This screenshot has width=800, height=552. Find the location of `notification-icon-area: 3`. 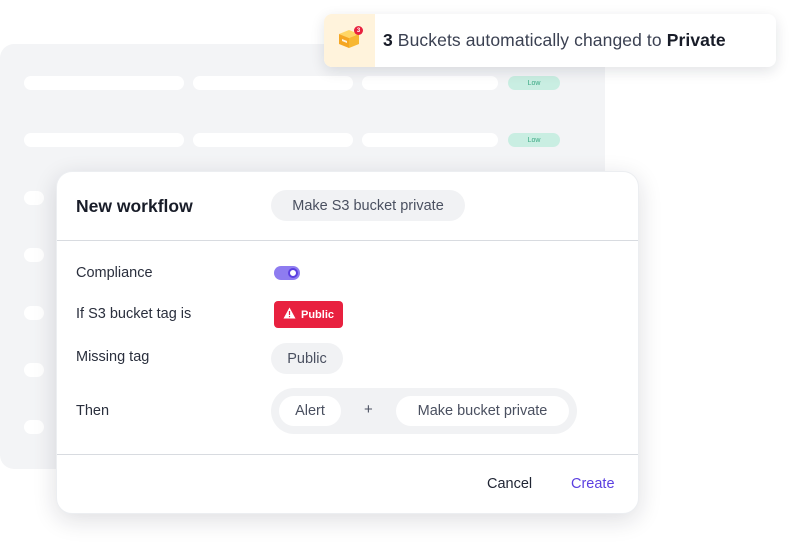

notification-icon-area: 3 is located at coordinates (349, 40).